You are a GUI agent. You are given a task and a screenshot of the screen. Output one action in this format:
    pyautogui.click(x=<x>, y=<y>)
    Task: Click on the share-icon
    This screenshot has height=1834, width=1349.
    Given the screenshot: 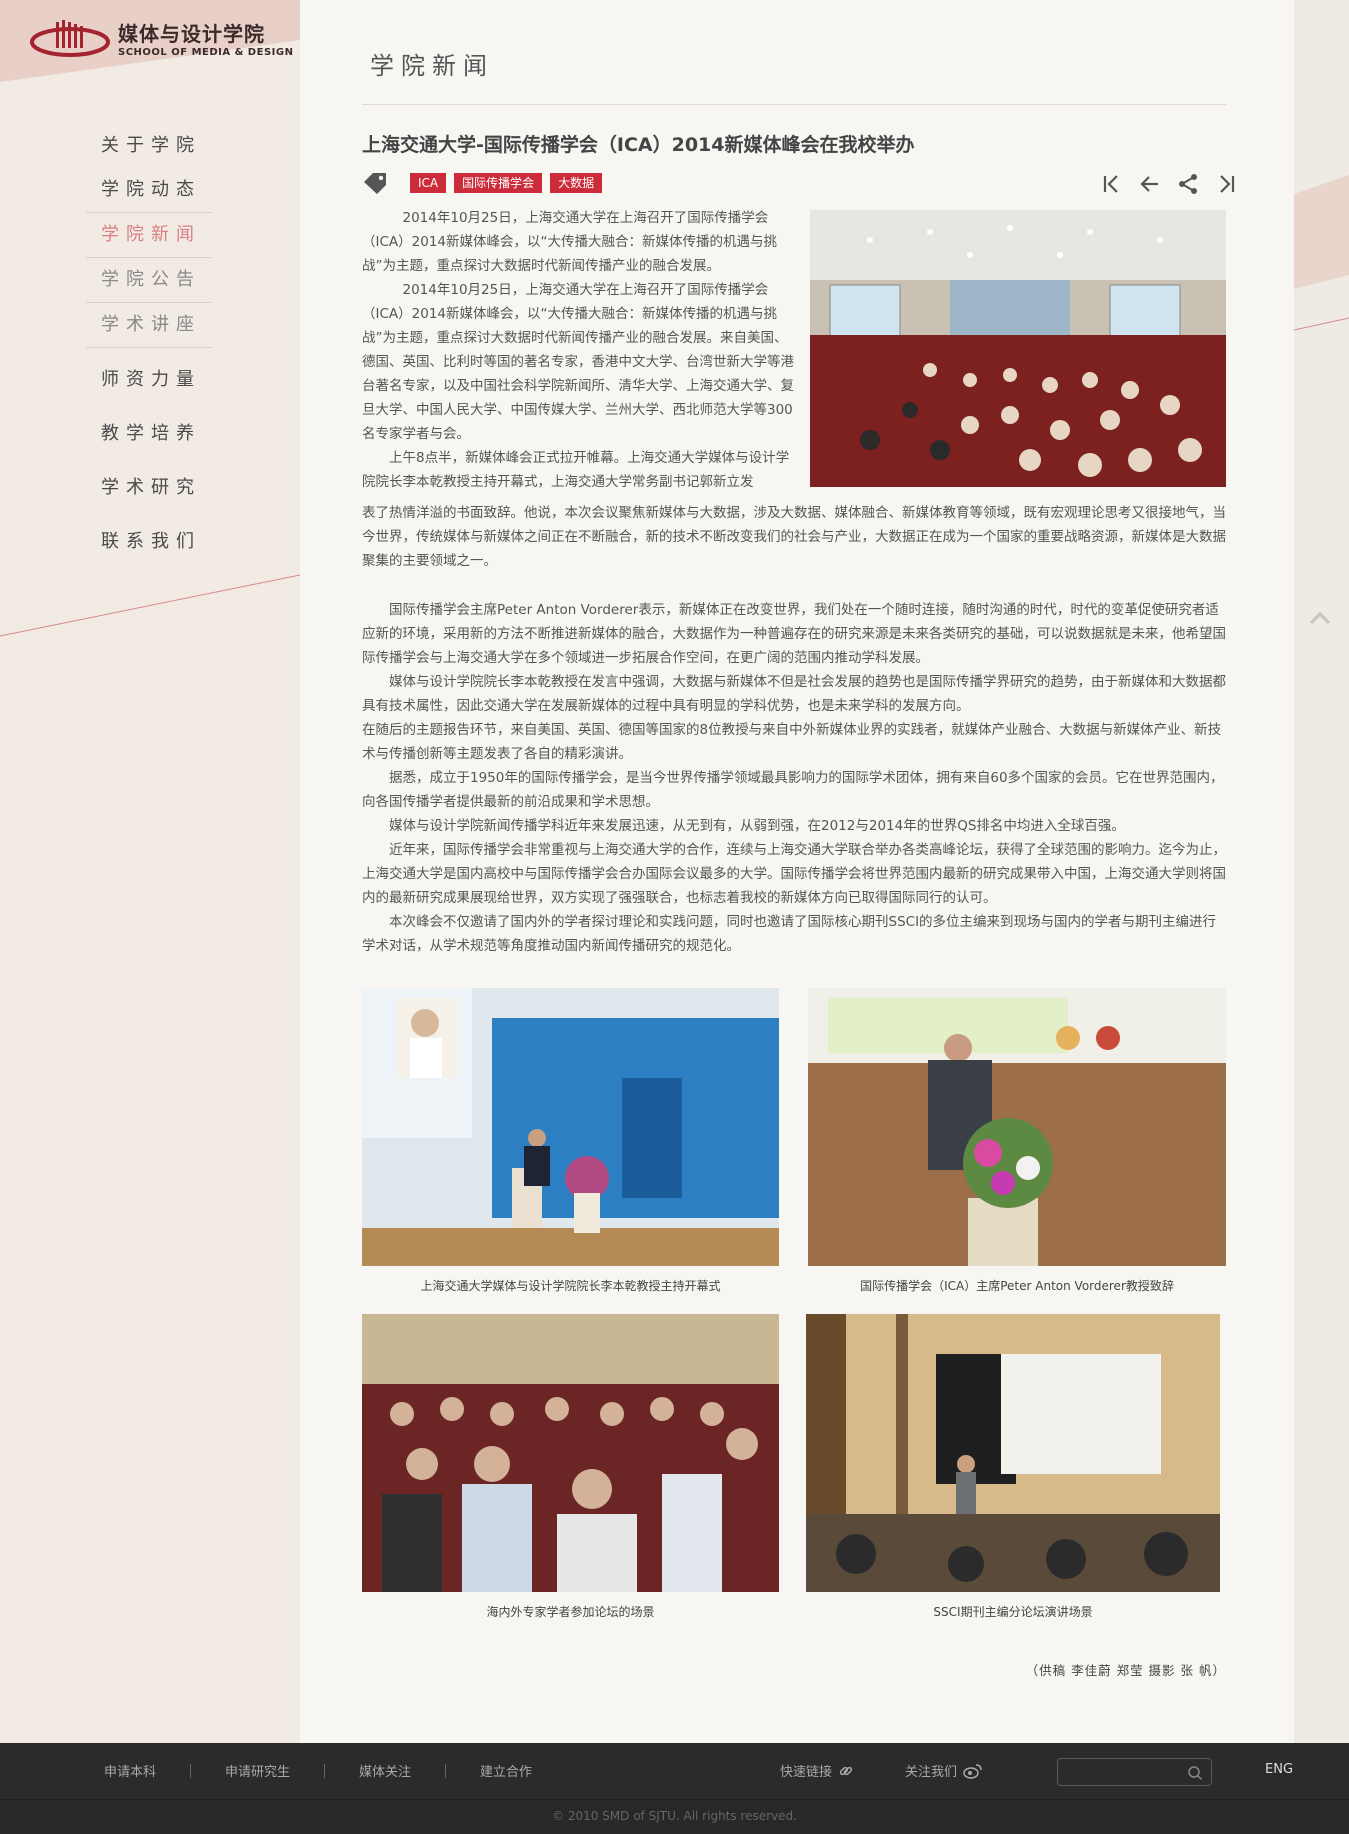 What is the action you would take?
    pyautogui.click(x=1188, y=184)
    